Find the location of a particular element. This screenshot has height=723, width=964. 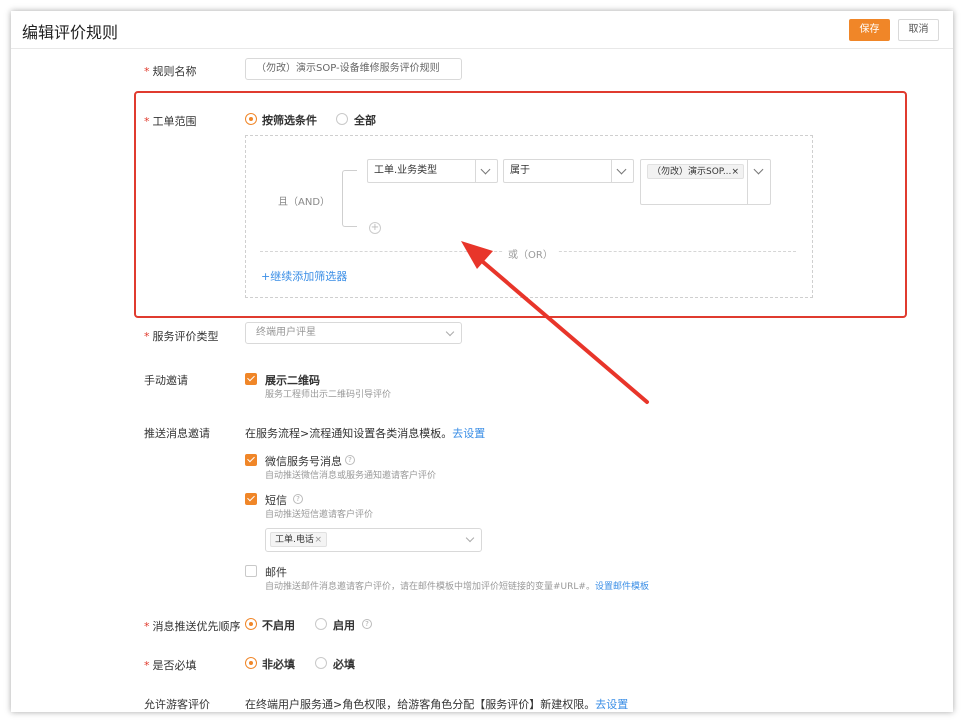

priority-radio-on is located at coordinates (321, 624).